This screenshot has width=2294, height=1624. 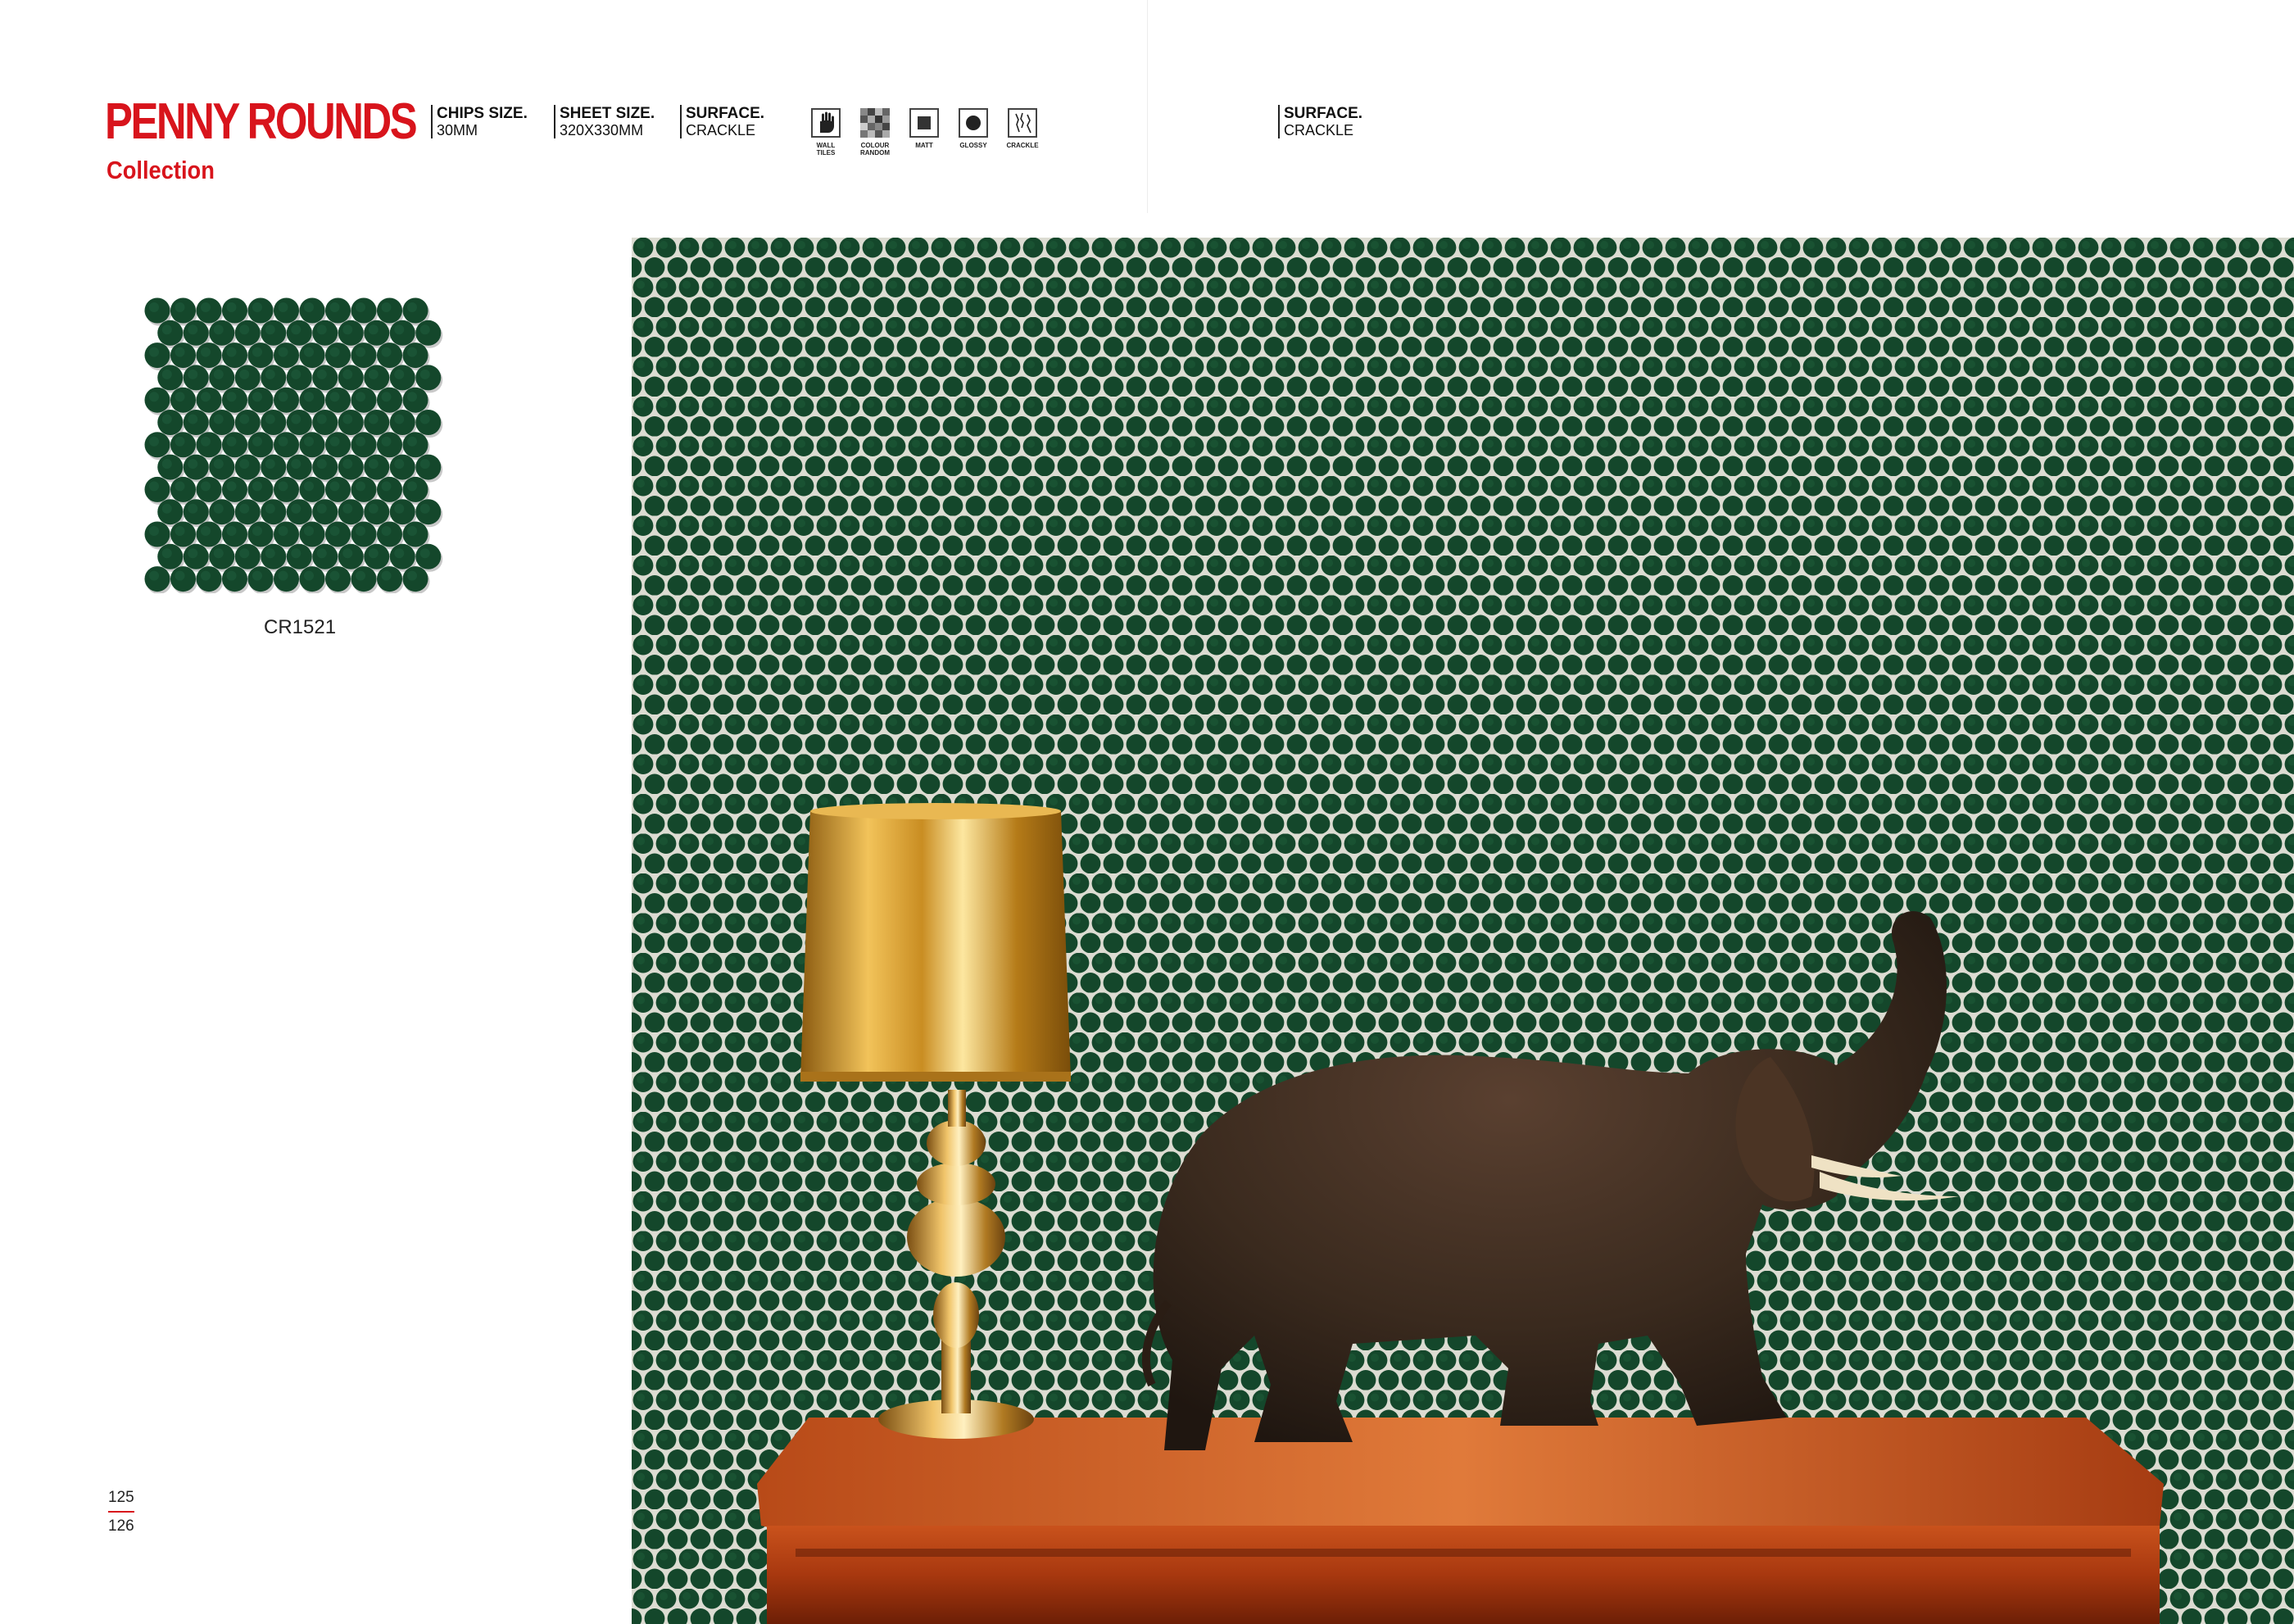 What do you see at coordinates (1147, 107) in the screenshot?
I see `page-divider` at bounding box center [1147, 107].